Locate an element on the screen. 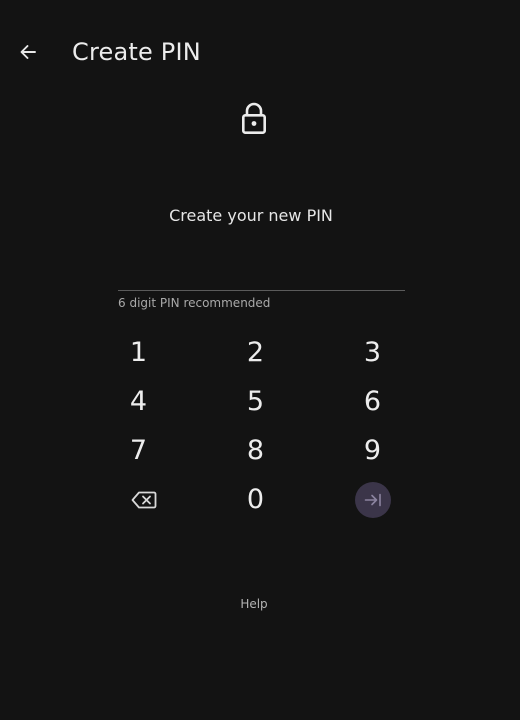 The width and height of the screenshot is (520, 720). submit-pin-button is located at coordinates (372, 499).